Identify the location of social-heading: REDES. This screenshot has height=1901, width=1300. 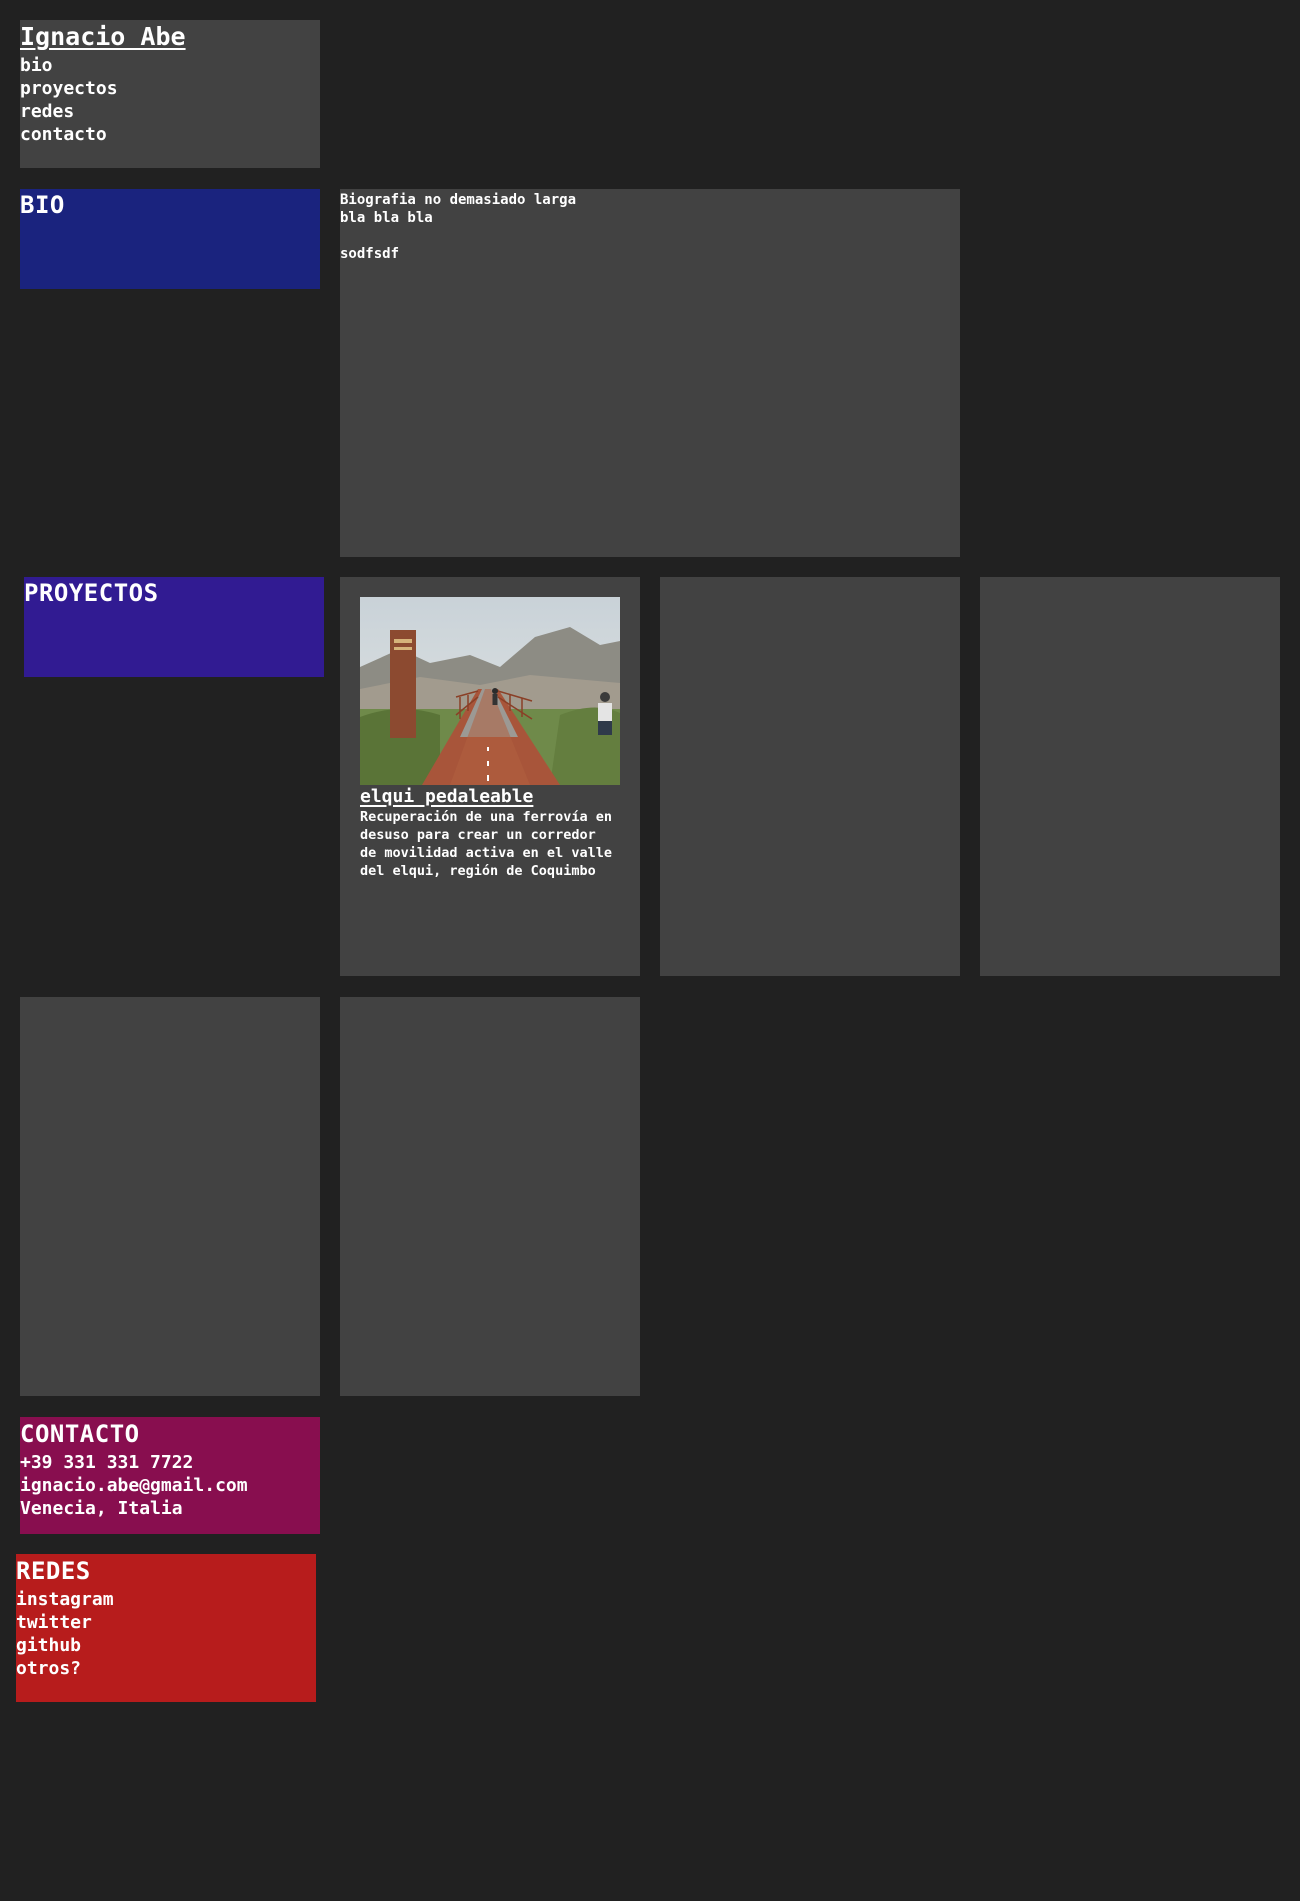
(53, 1571).